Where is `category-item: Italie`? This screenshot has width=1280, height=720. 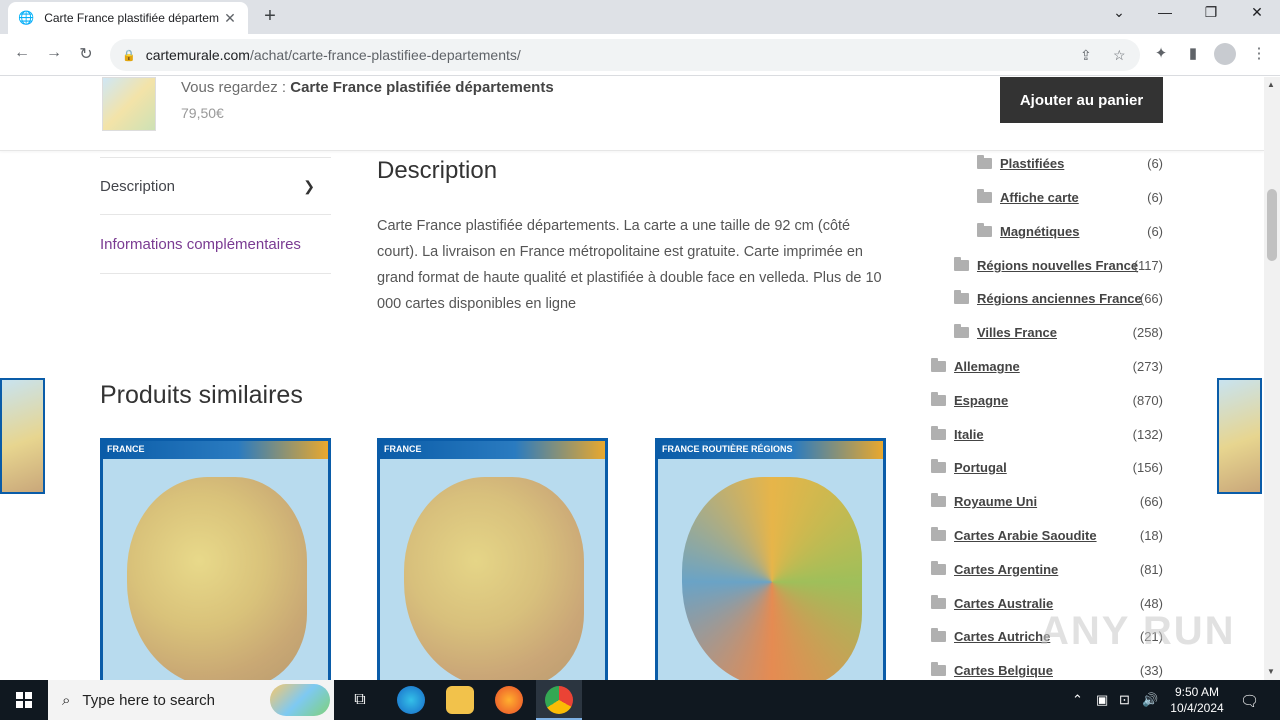
category-item: Italie is located at coordinates (957, 434).